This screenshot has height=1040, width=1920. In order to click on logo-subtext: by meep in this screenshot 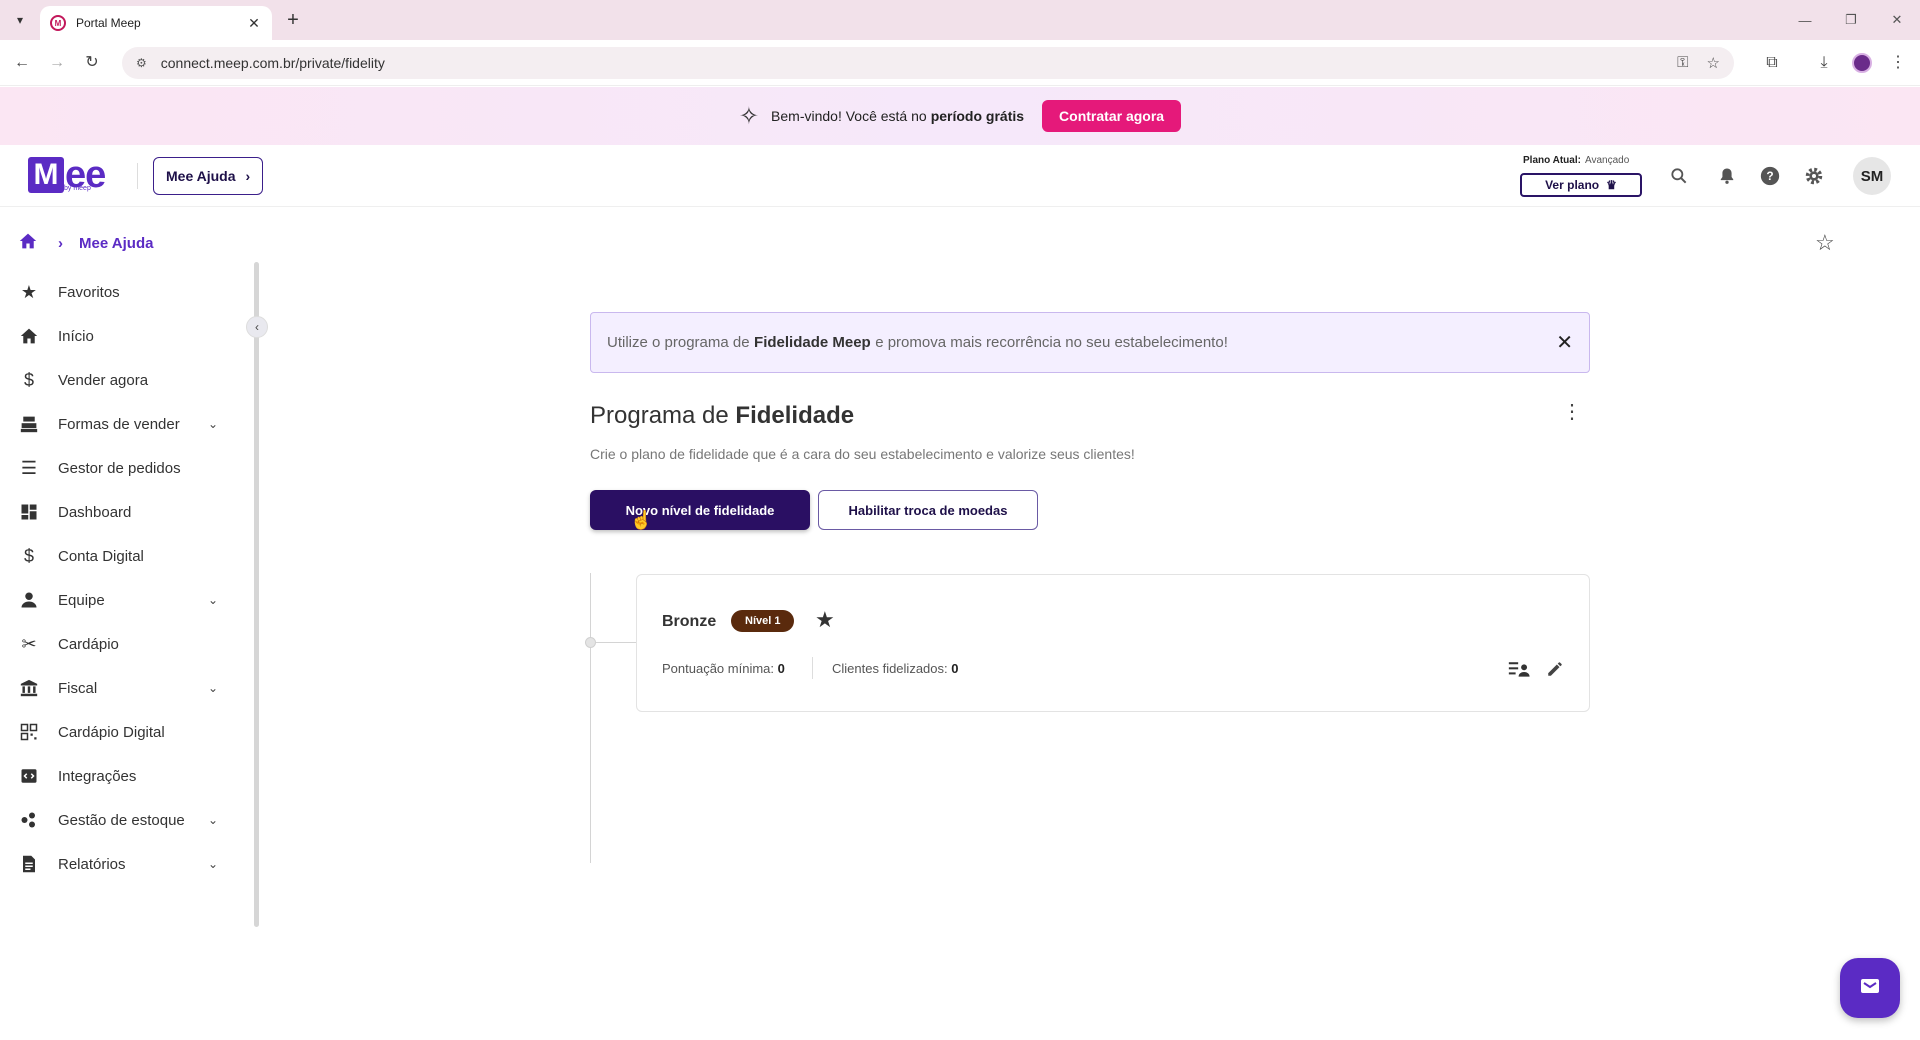, I will do `click(77, 188)`.